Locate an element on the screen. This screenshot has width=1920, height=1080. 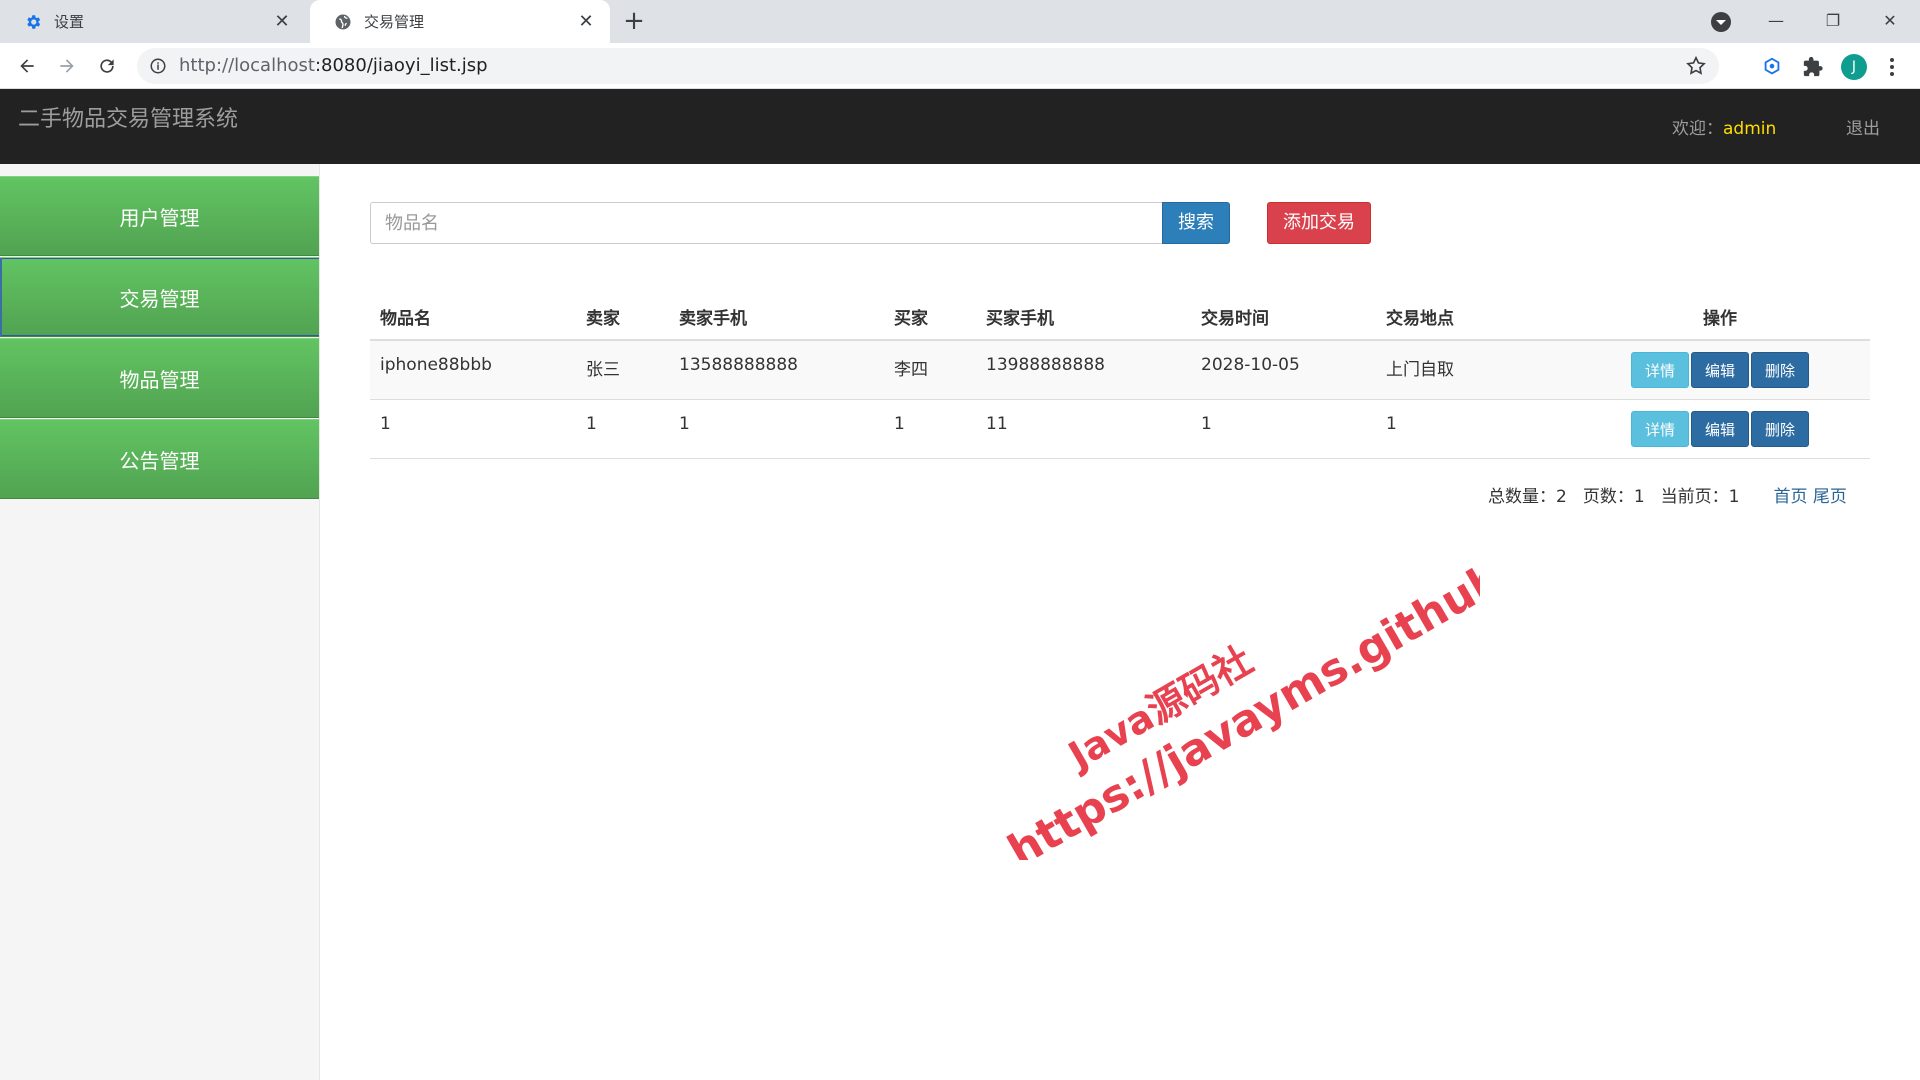
forward-arrow-icon is located at coordinates (67, 66).